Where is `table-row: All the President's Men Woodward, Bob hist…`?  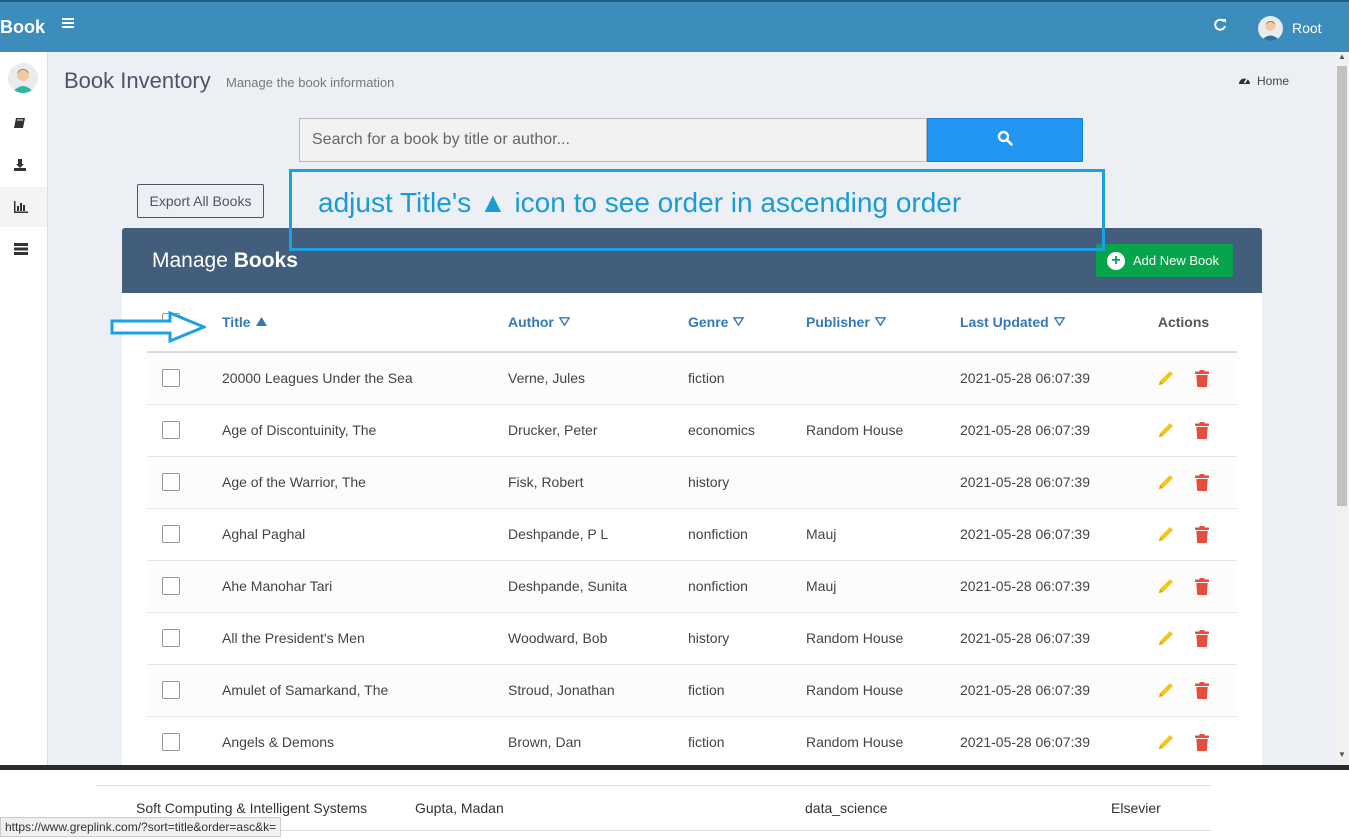
table-row: All the President's Men Woodward, Bob hist… is located at coordinates (692, 638).